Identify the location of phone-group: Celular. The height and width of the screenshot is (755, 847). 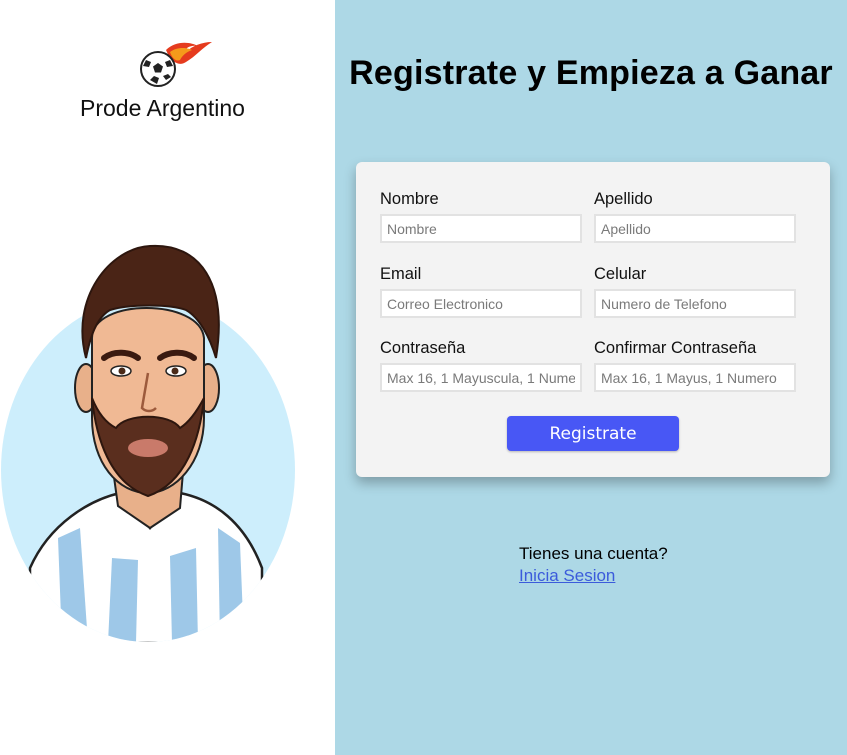
(695, 291).